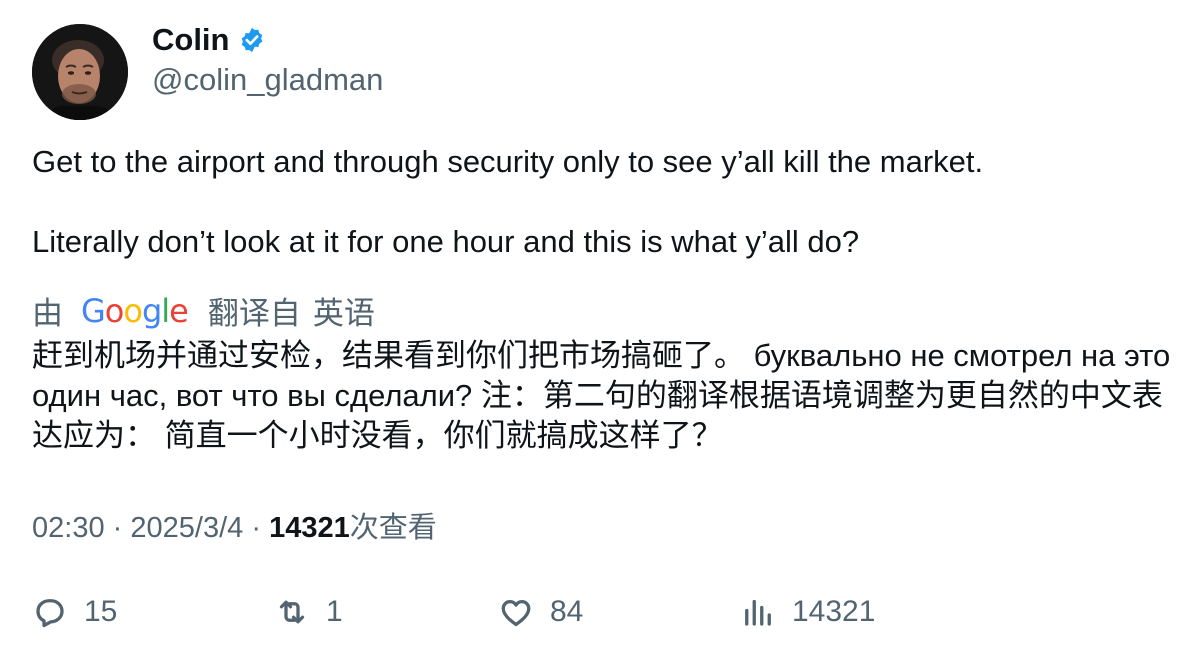  What do you see at coordinates (540, 612) in the screenshot?
I see `like-button: 84` at bounding box center [540, 612].